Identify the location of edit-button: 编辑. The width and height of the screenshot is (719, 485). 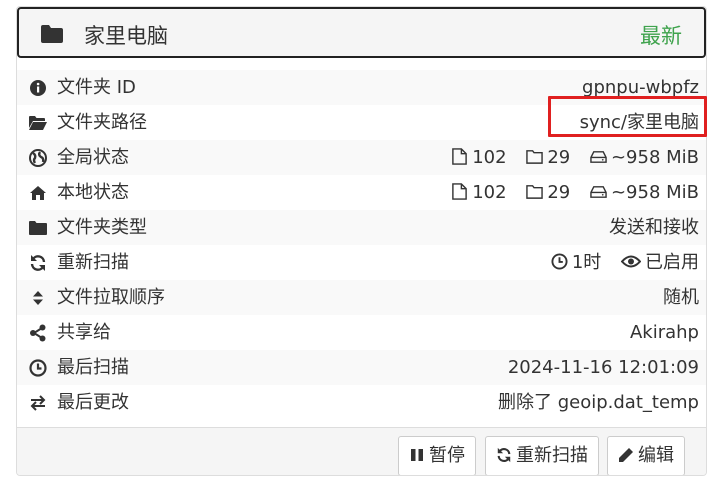
(646, 455).